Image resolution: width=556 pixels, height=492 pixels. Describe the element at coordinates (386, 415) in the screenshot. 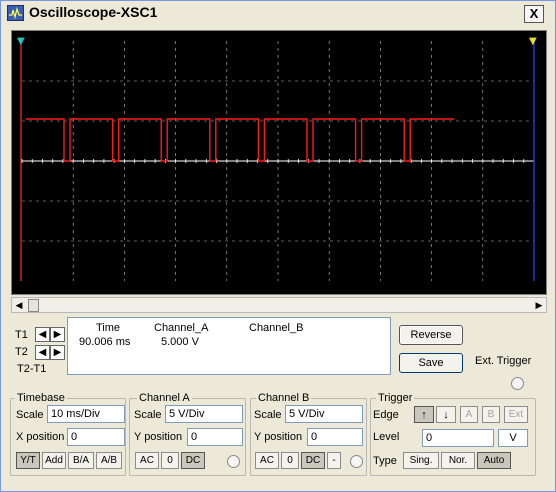

I see `trigger-edge-label: Edge` at that location.